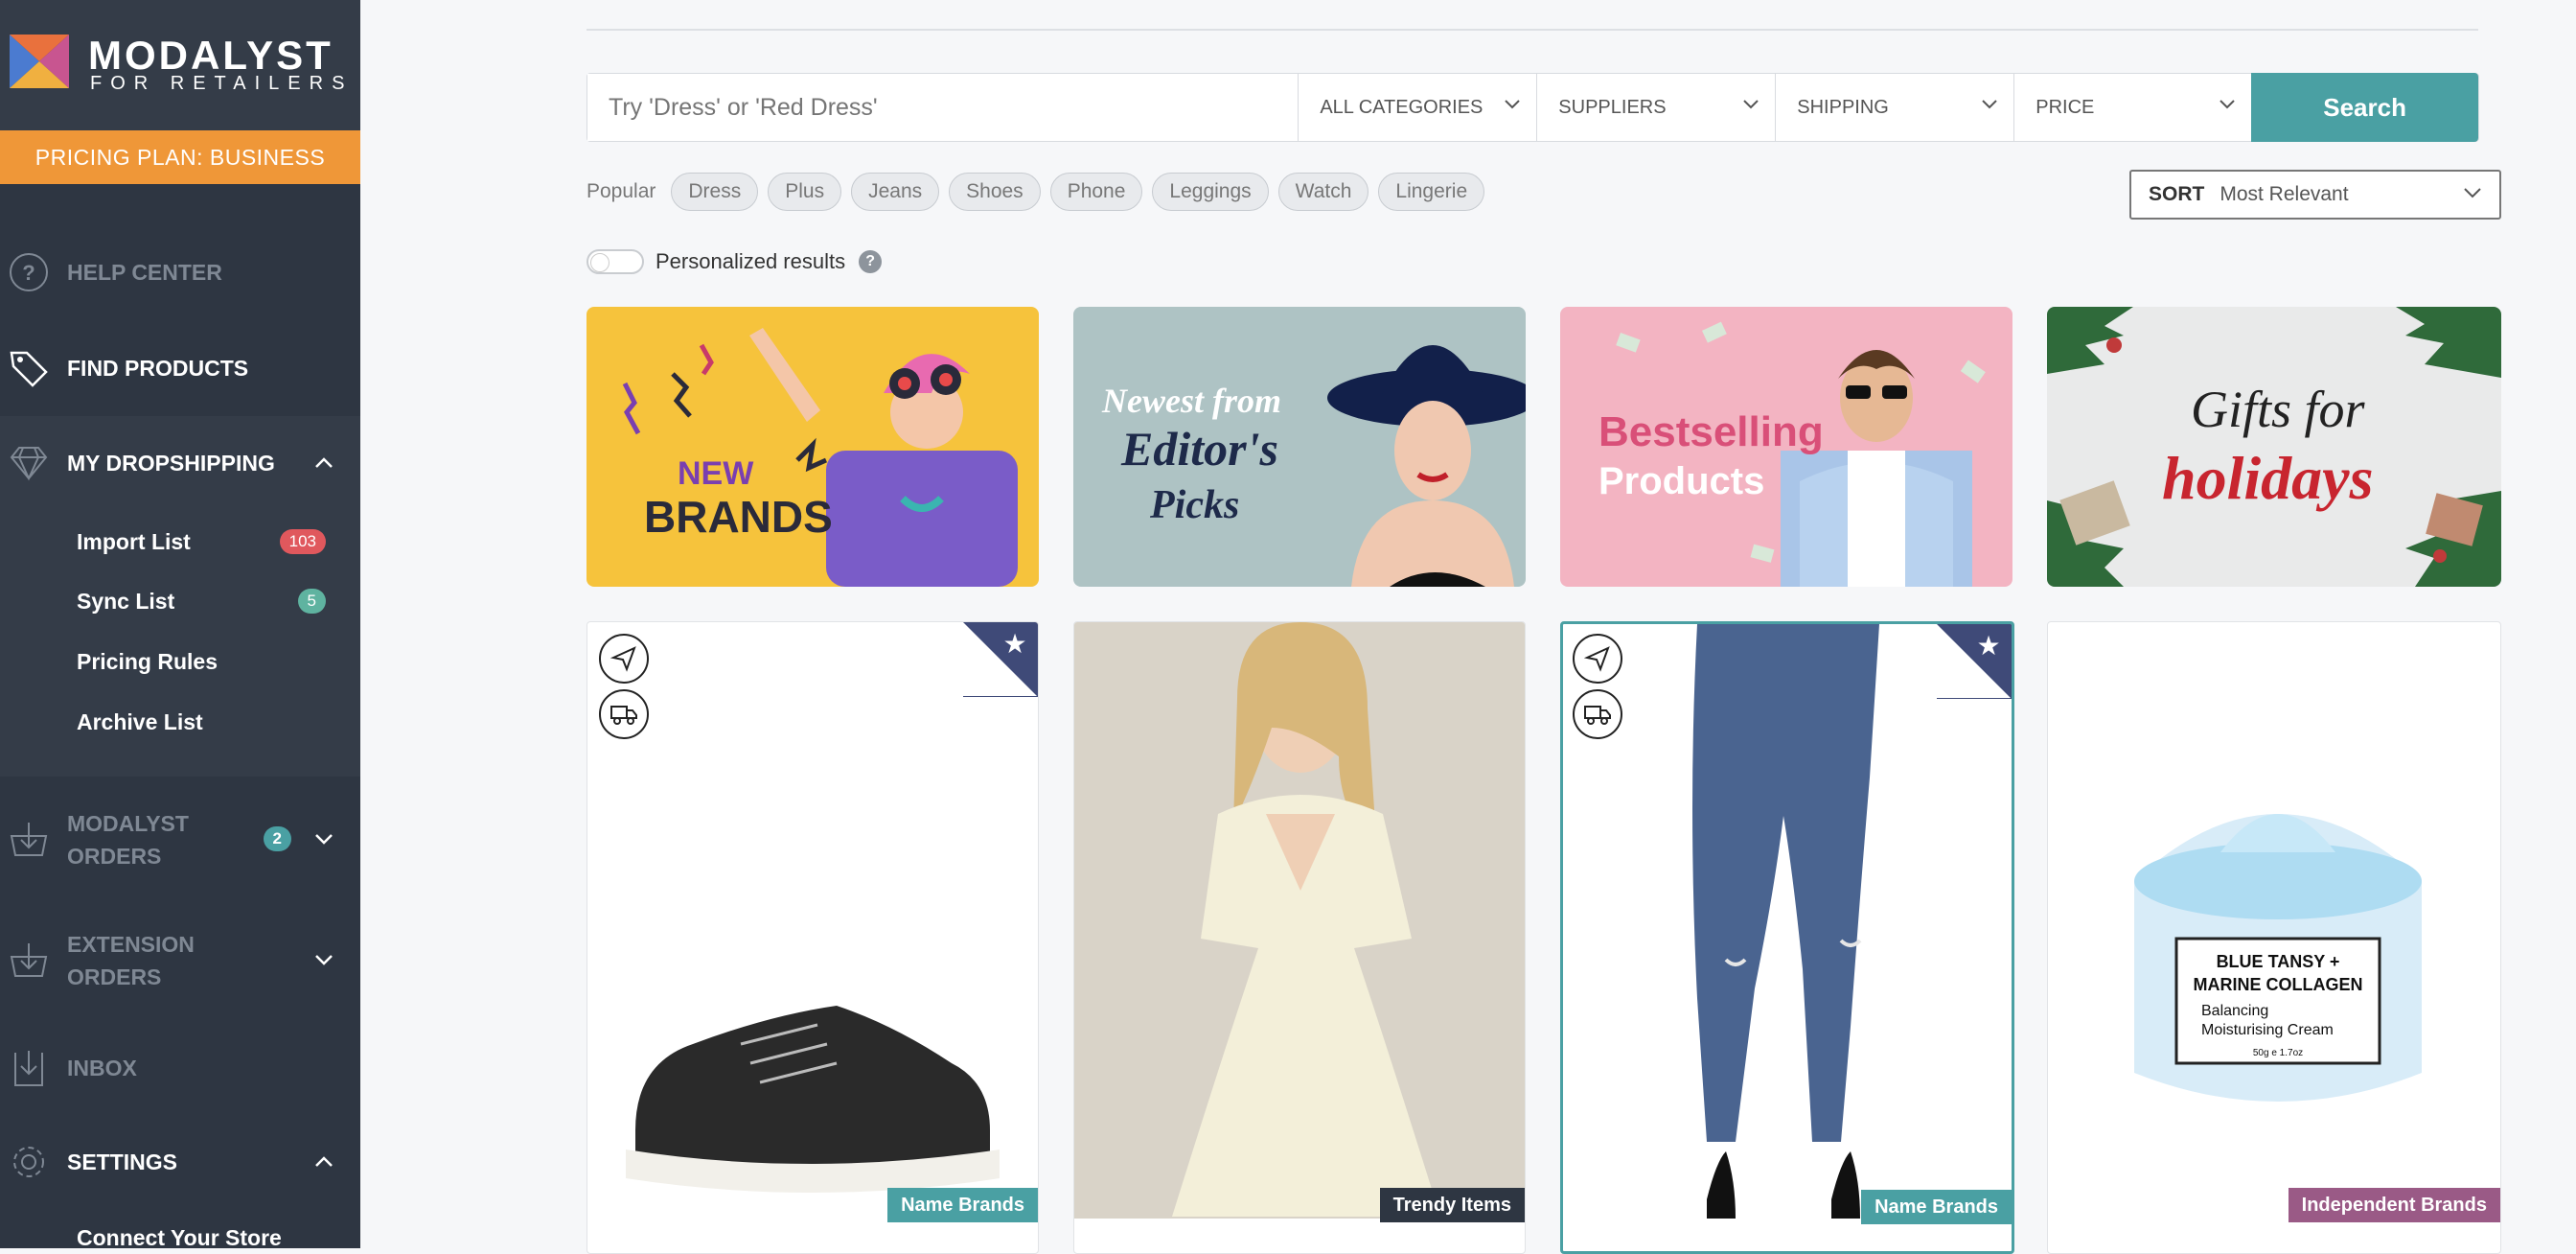 Image resolution: width=2576 pixels, height=1254 pixels. Describe the element at coordinates (211, 56) in the screenshot. I see `brand-name: MODALYST` at that location.